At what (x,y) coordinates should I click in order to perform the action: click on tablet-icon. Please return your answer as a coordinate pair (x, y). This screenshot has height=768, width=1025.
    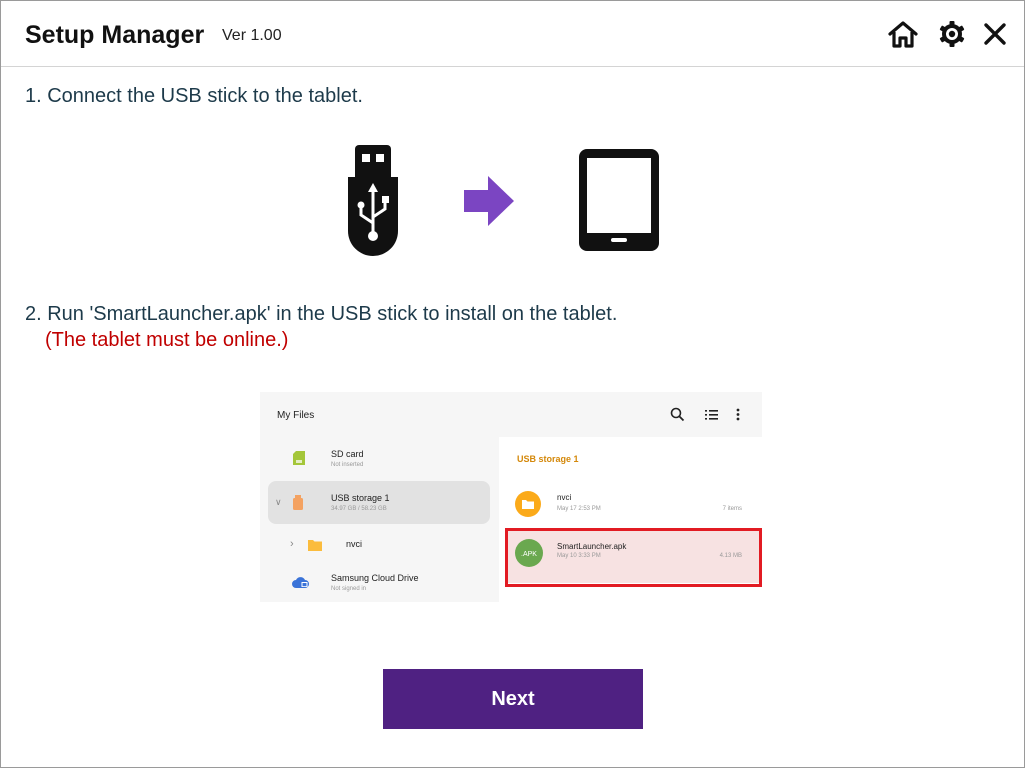
    Looking at the image, I should click on (619, 200).